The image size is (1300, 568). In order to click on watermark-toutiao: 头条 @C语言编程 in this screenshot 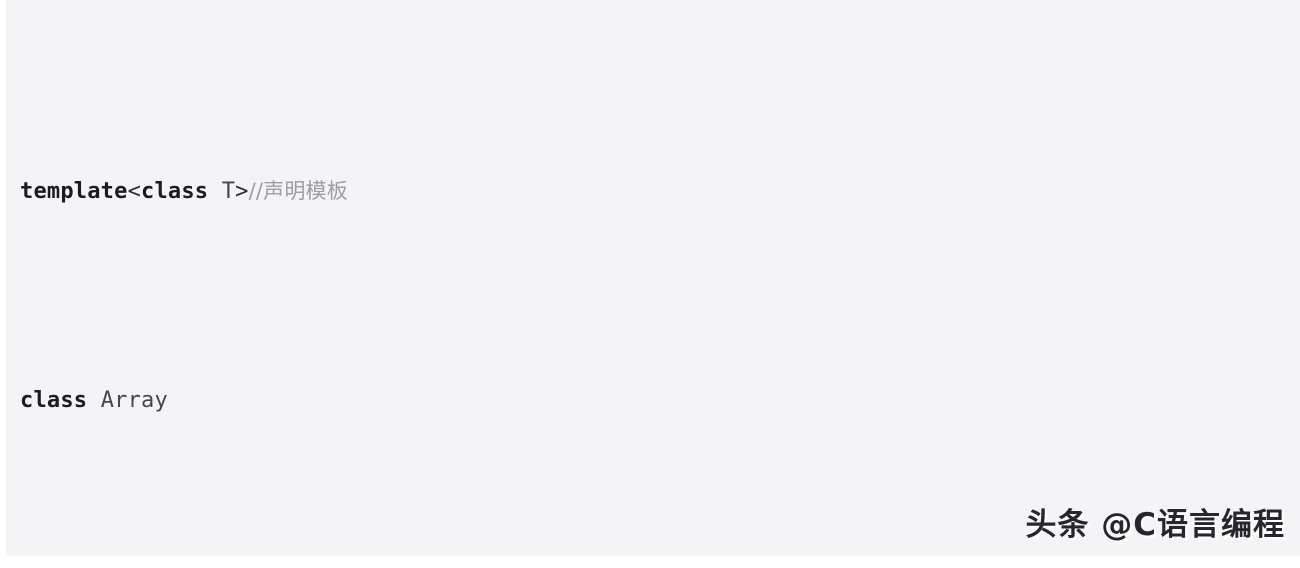, I will do `click(1155, 525)`.